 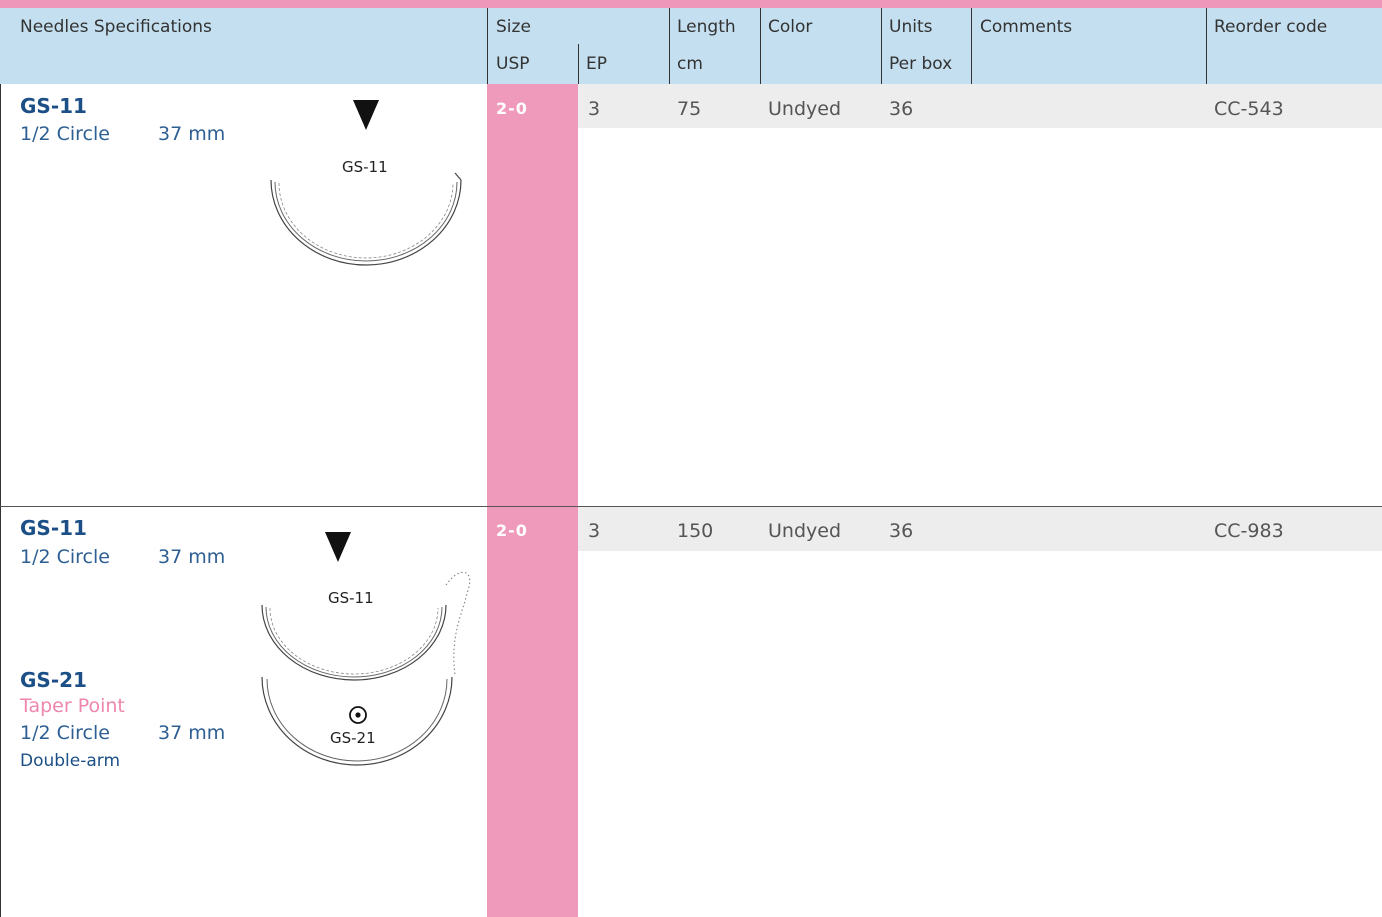 What do you see at coordinates (691, 4) in the screenshot?
I see `top-accent-bar` at bounding box center [691, 4].